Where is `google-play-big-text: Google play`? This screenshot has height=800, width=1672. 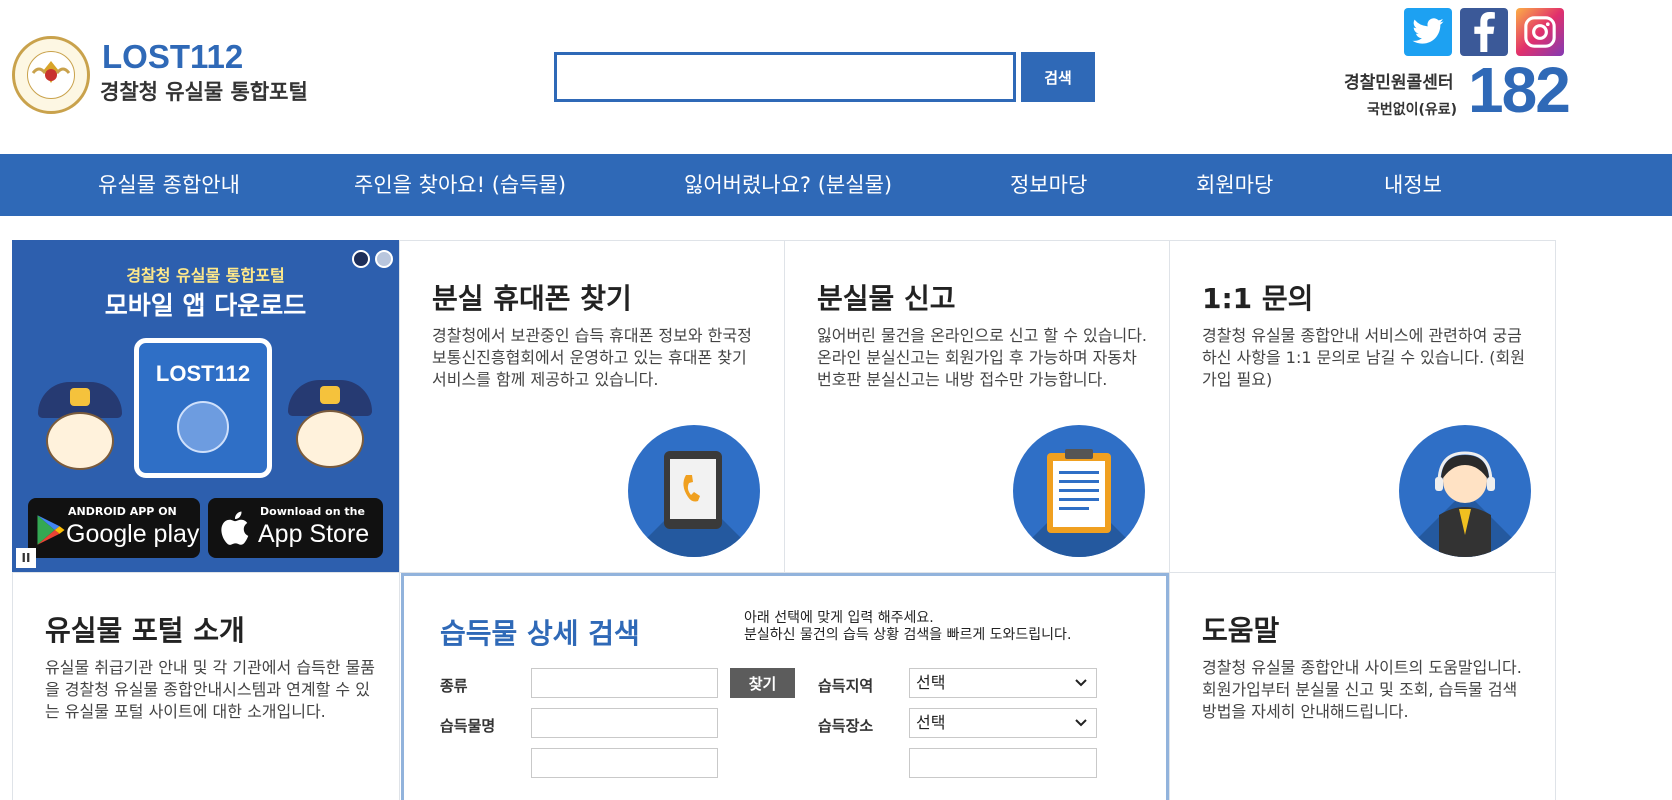 google-play-big-text: Google play is located at coordinates (133, 534).